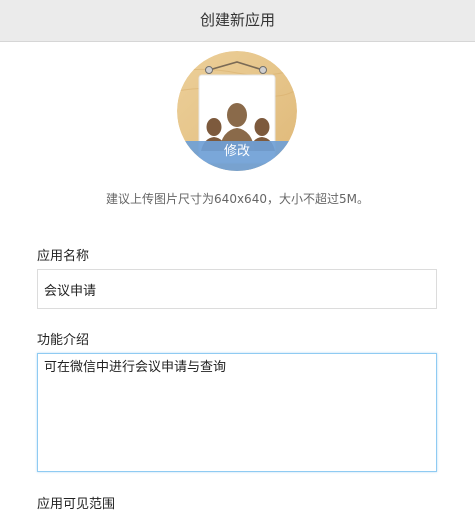 This screenshot has width=475, height=513. What do you see at coordinates (237, 289) in the screenshot?
I see `app-name-input` at bounding box center [237, 289].